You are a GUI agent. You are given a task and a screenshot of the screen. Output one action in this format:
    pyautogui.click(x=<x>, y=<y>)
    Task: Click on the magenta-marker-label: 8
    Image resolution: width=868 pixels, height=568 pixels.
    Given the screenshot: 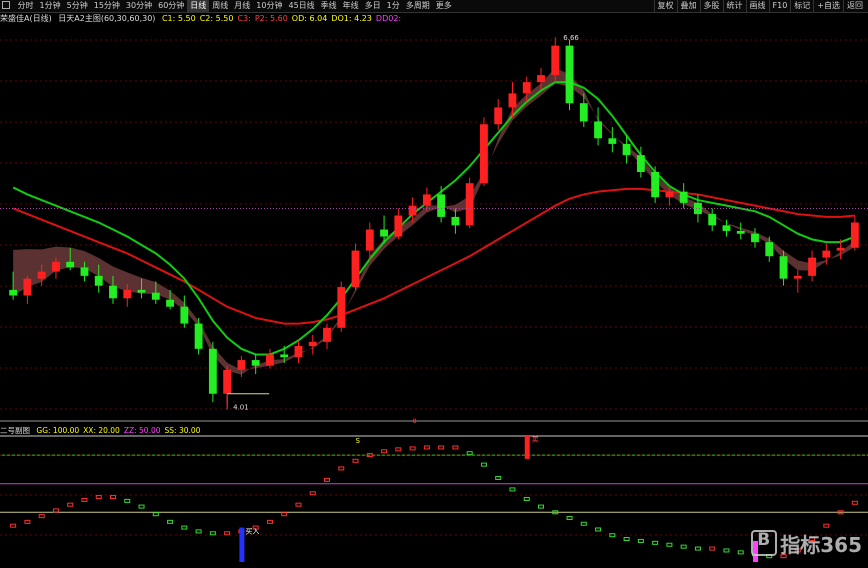 What is the action you would take?
    pyautogui.click(x=415, y=421)
    